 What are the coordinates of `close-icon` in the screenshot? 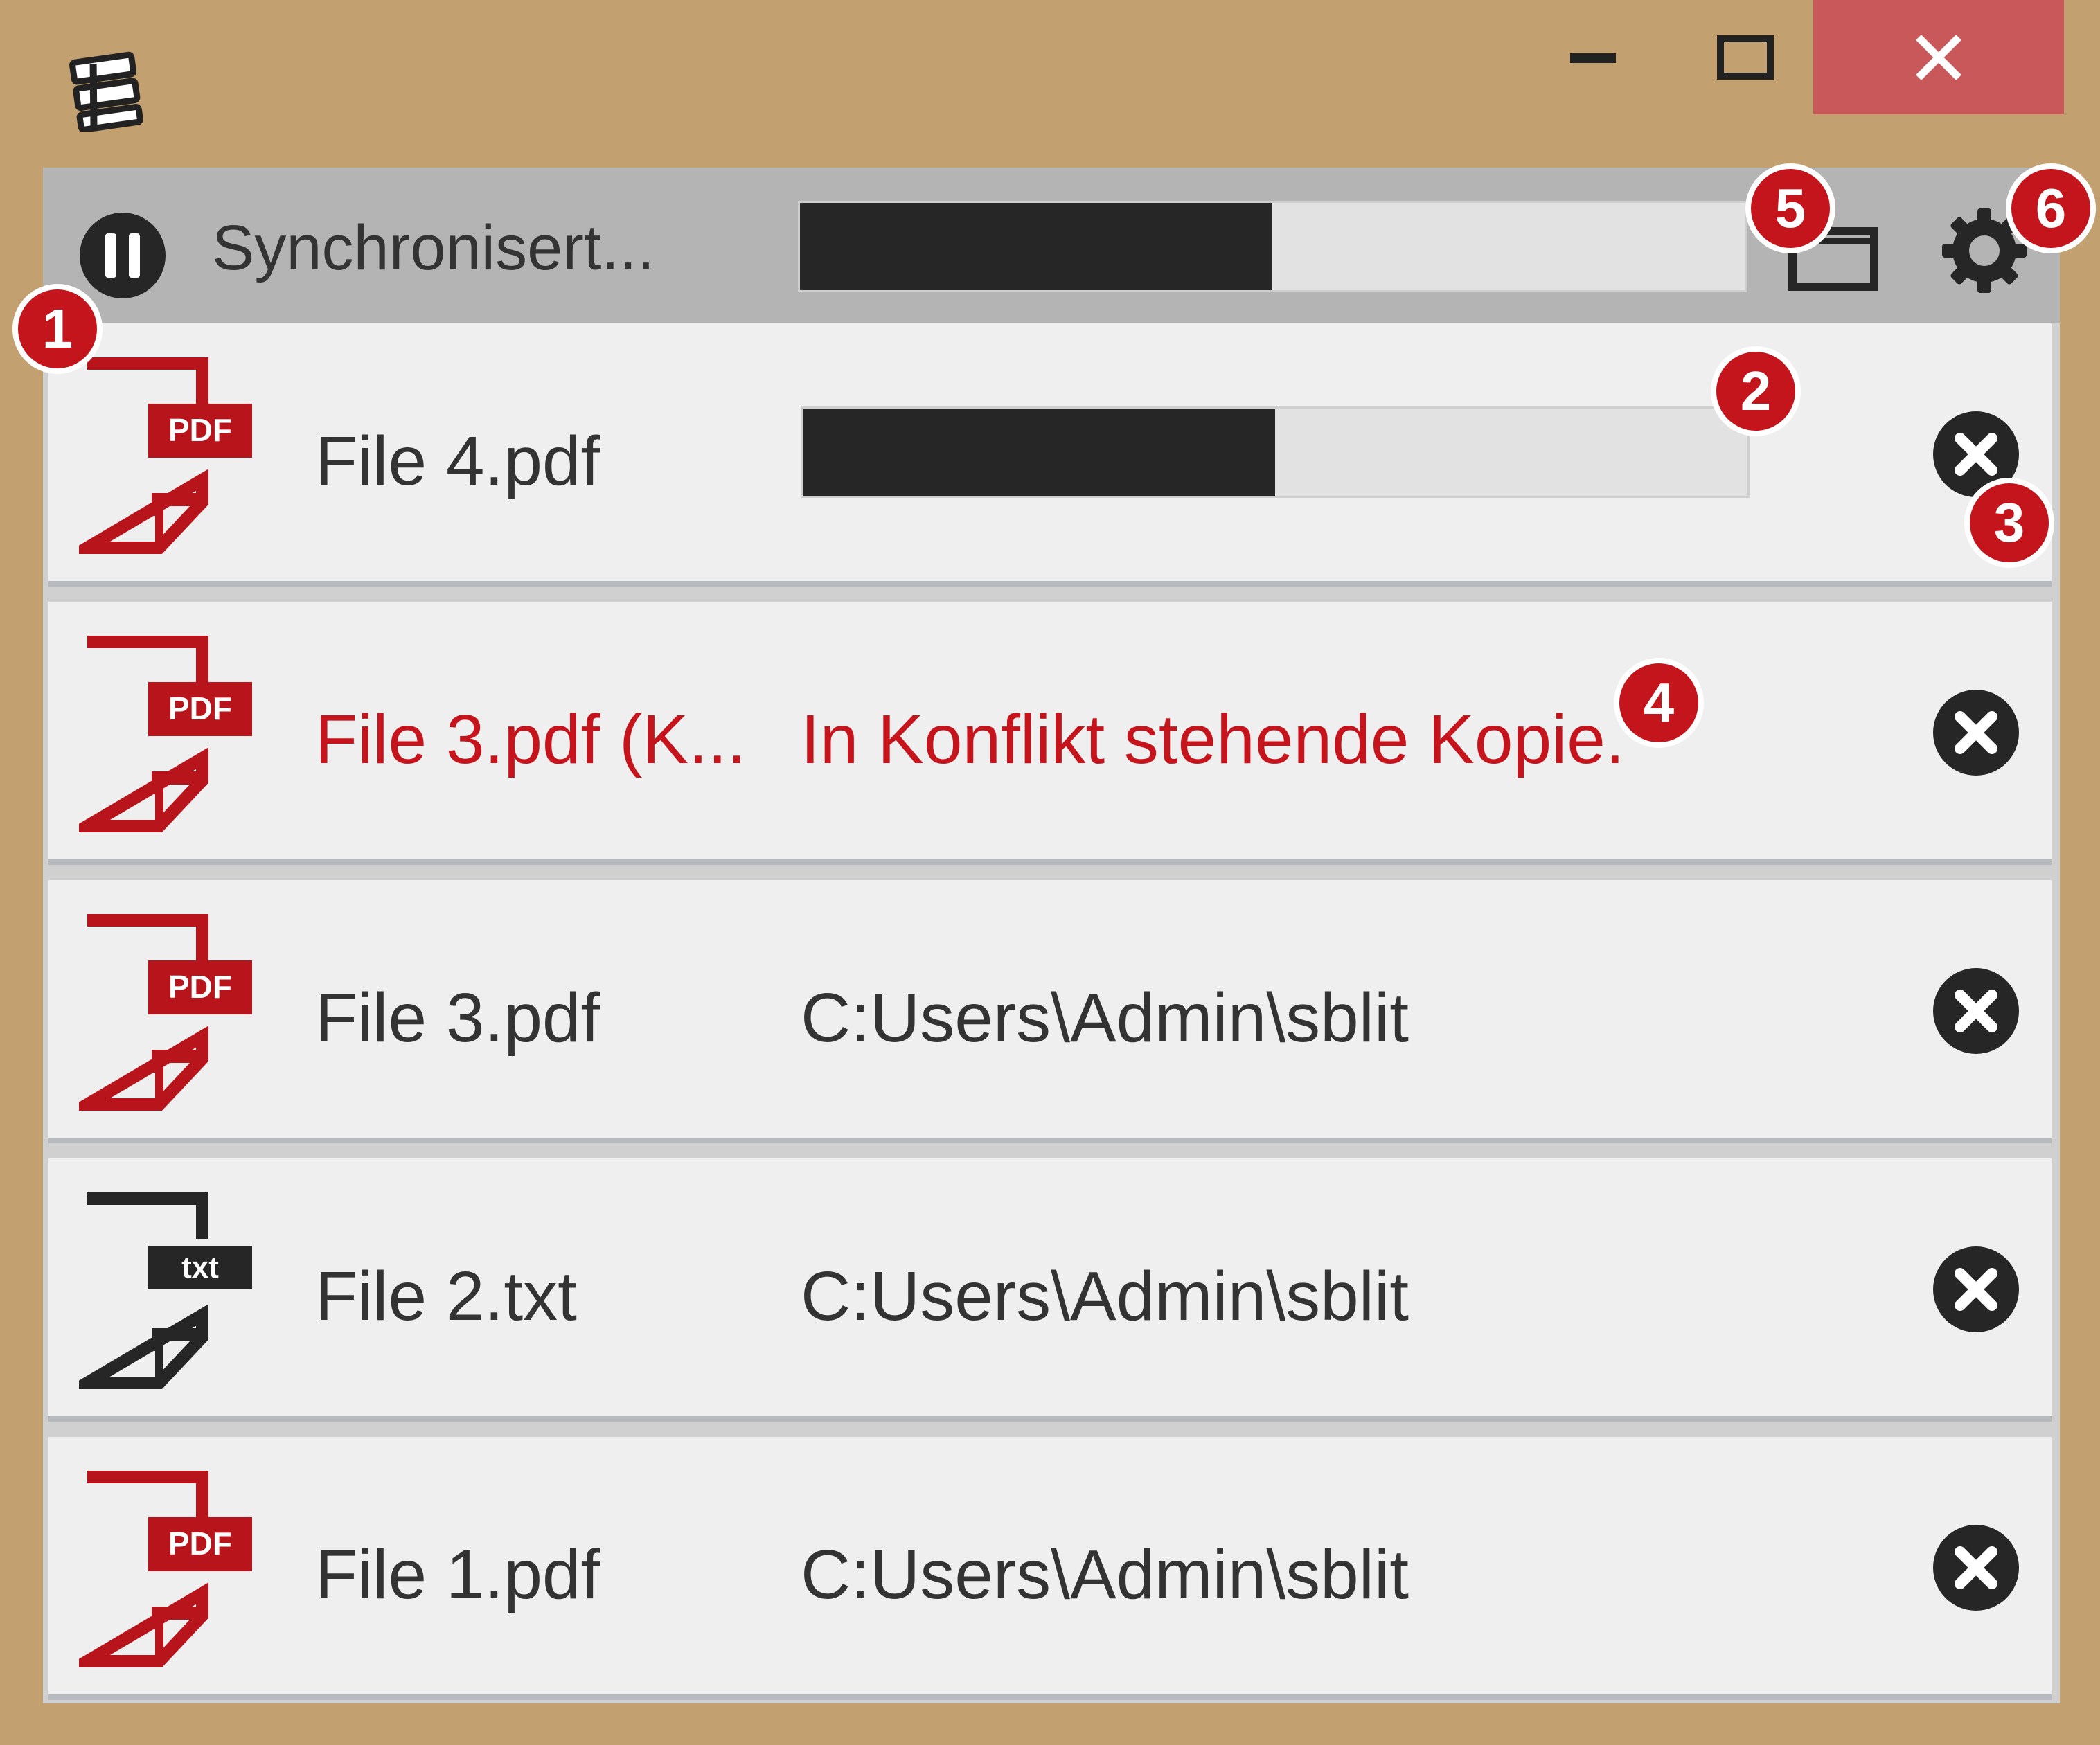 It's located at (1939, 57).